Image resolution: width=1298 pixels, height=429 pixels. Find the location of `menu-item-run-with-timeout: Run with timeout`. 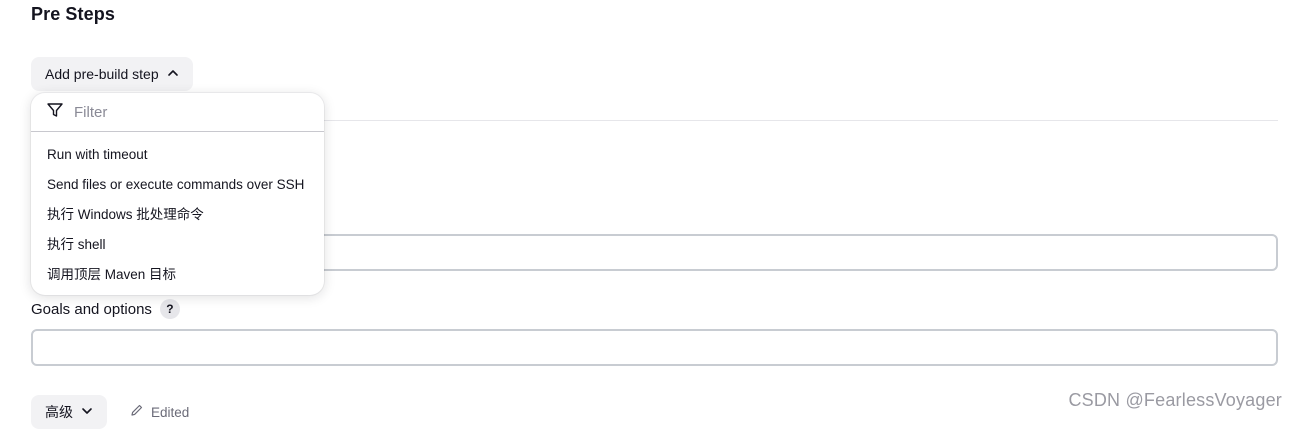

menu-item-run-with-timeout: Run with timeout is located at coordinates (177, 155).